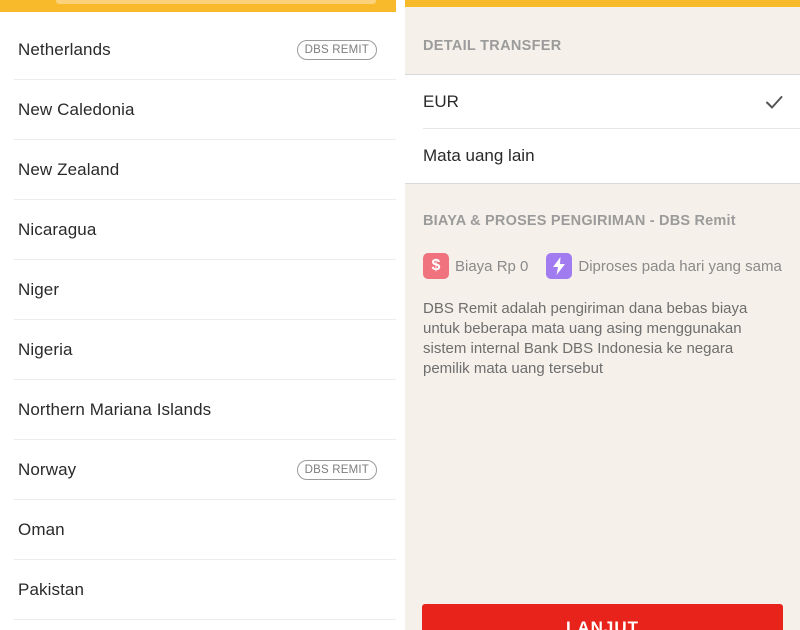 The height and width of the screenshot is (630, 800). Describe the element at coordinates (198, 230) in the screenshot. I see `country-row-nicaragua: Nicaragua` at that location.